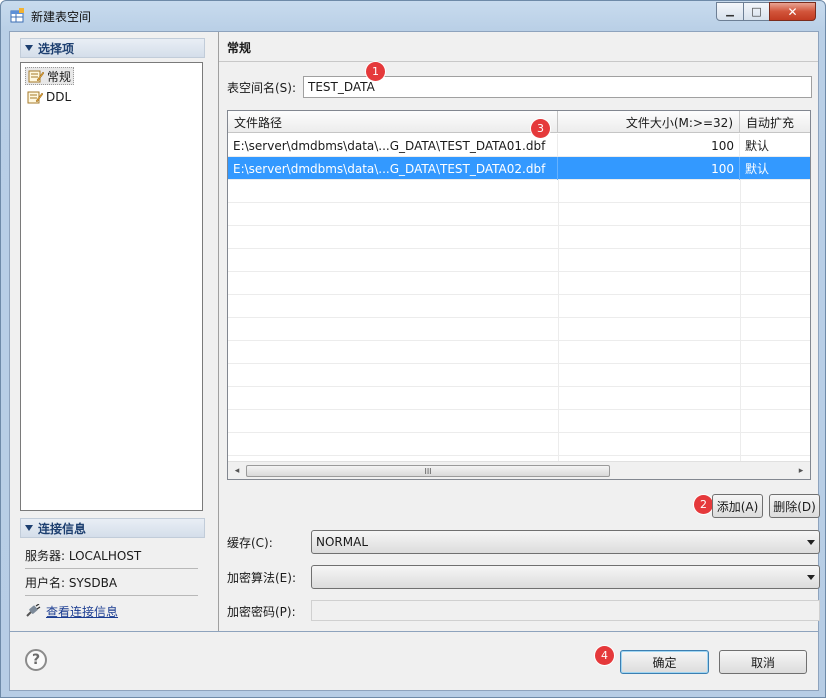 The height and width of the screenshot is (698, 826). What do you see at coordinates (565, 542) in the screenshot?
I see `cache-select: NORMAL` at bounding box center [565, 542].